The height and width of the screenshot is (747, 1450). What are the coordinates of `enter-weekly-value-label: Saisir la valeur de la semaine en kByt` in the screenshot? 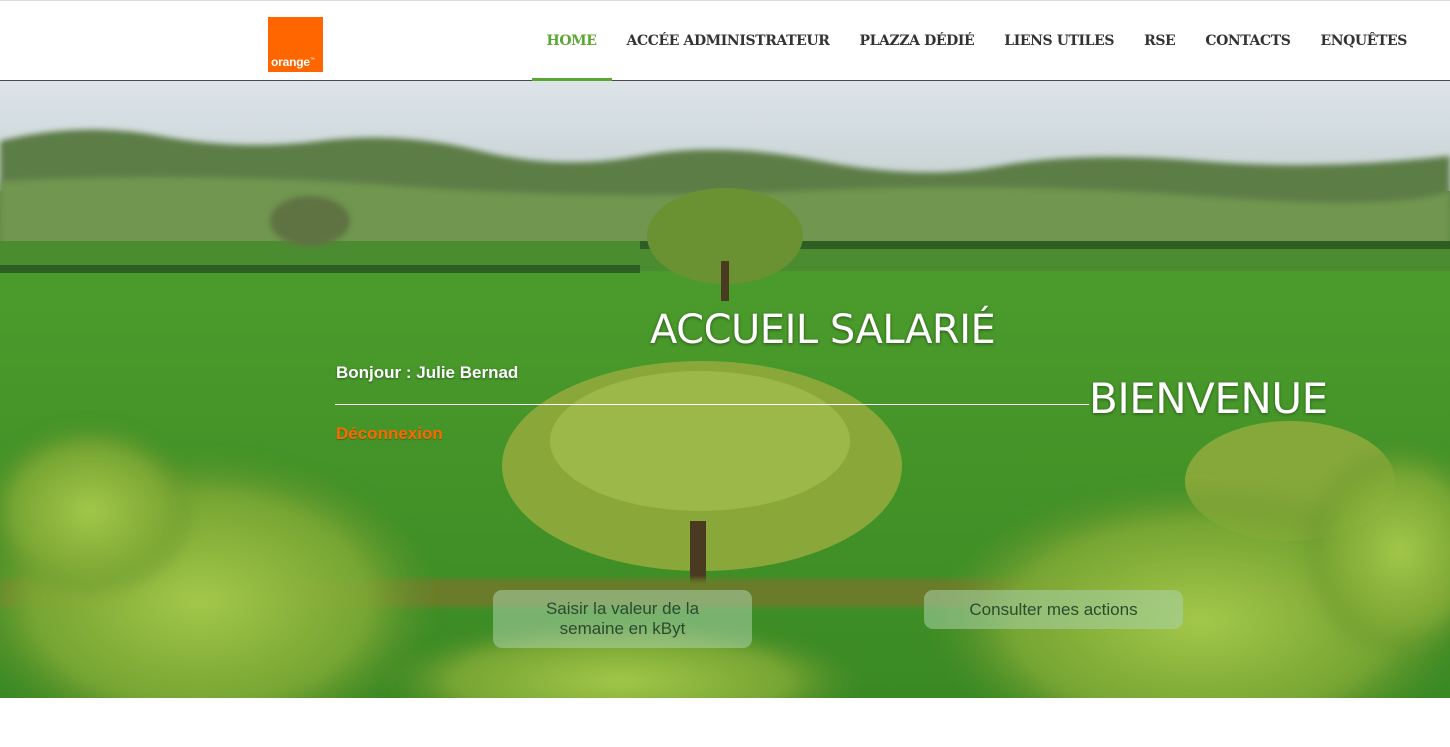 It's located at (622, 618).